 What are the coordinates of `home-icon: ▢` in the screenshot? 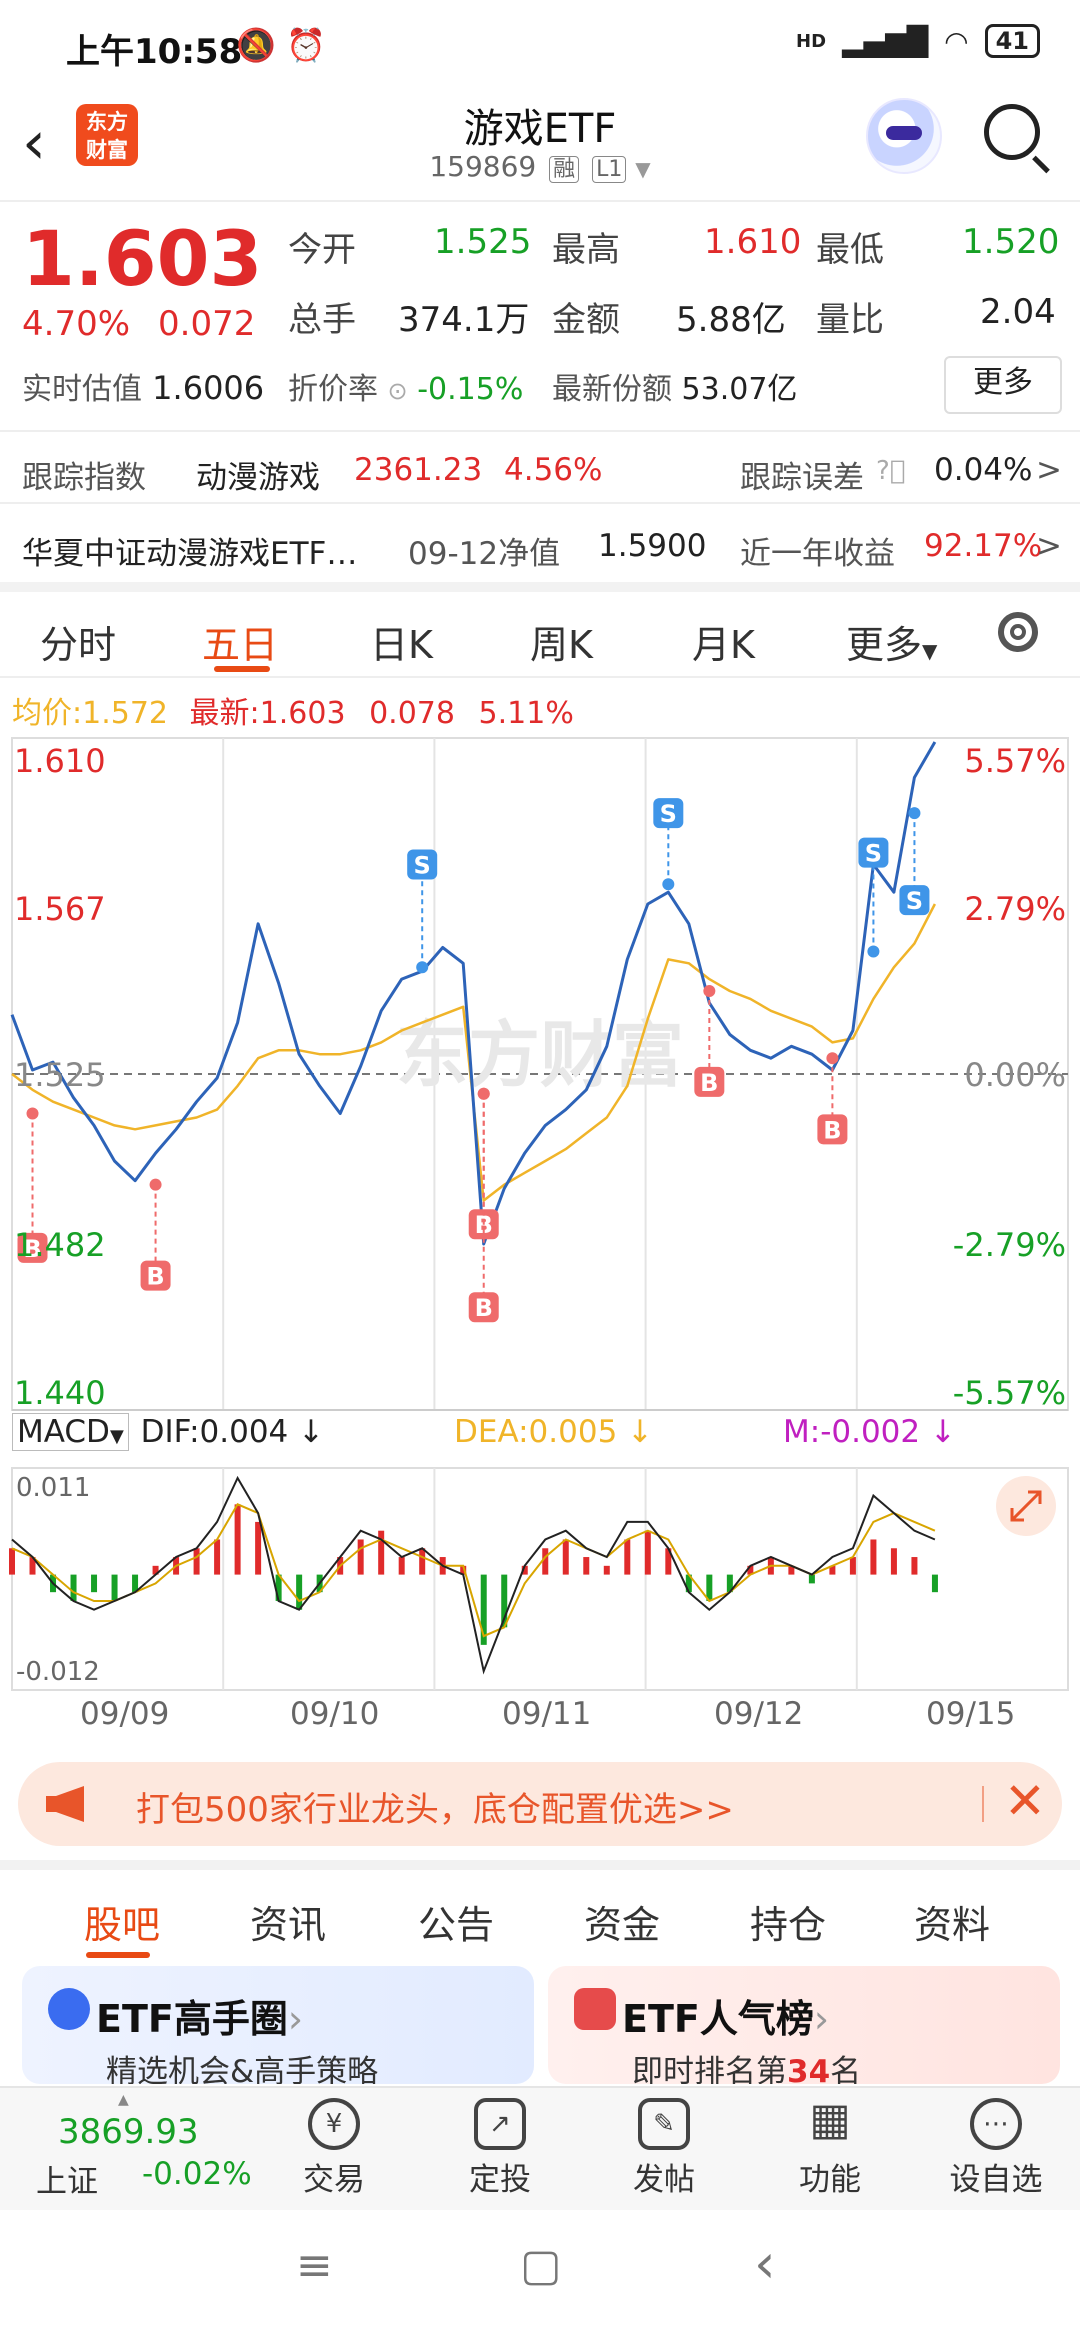 It's located at (541, 2265).